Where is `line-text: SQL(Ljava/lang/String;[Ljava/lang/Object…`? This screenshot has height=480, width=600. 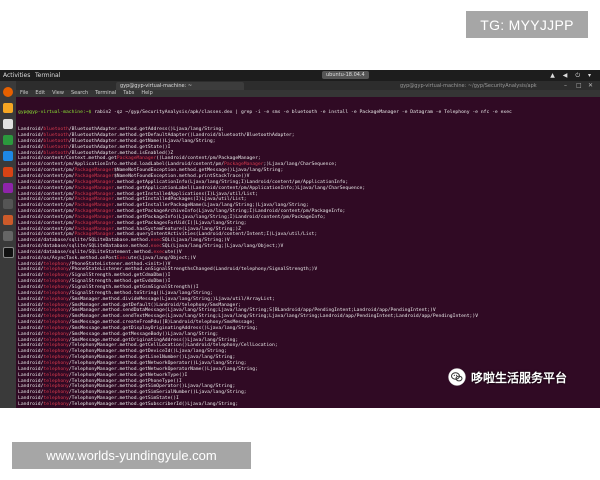
line-text: SQL(Ljava/lang/String;[Ljava/lang/Object… is located at coordinates (222, 247).